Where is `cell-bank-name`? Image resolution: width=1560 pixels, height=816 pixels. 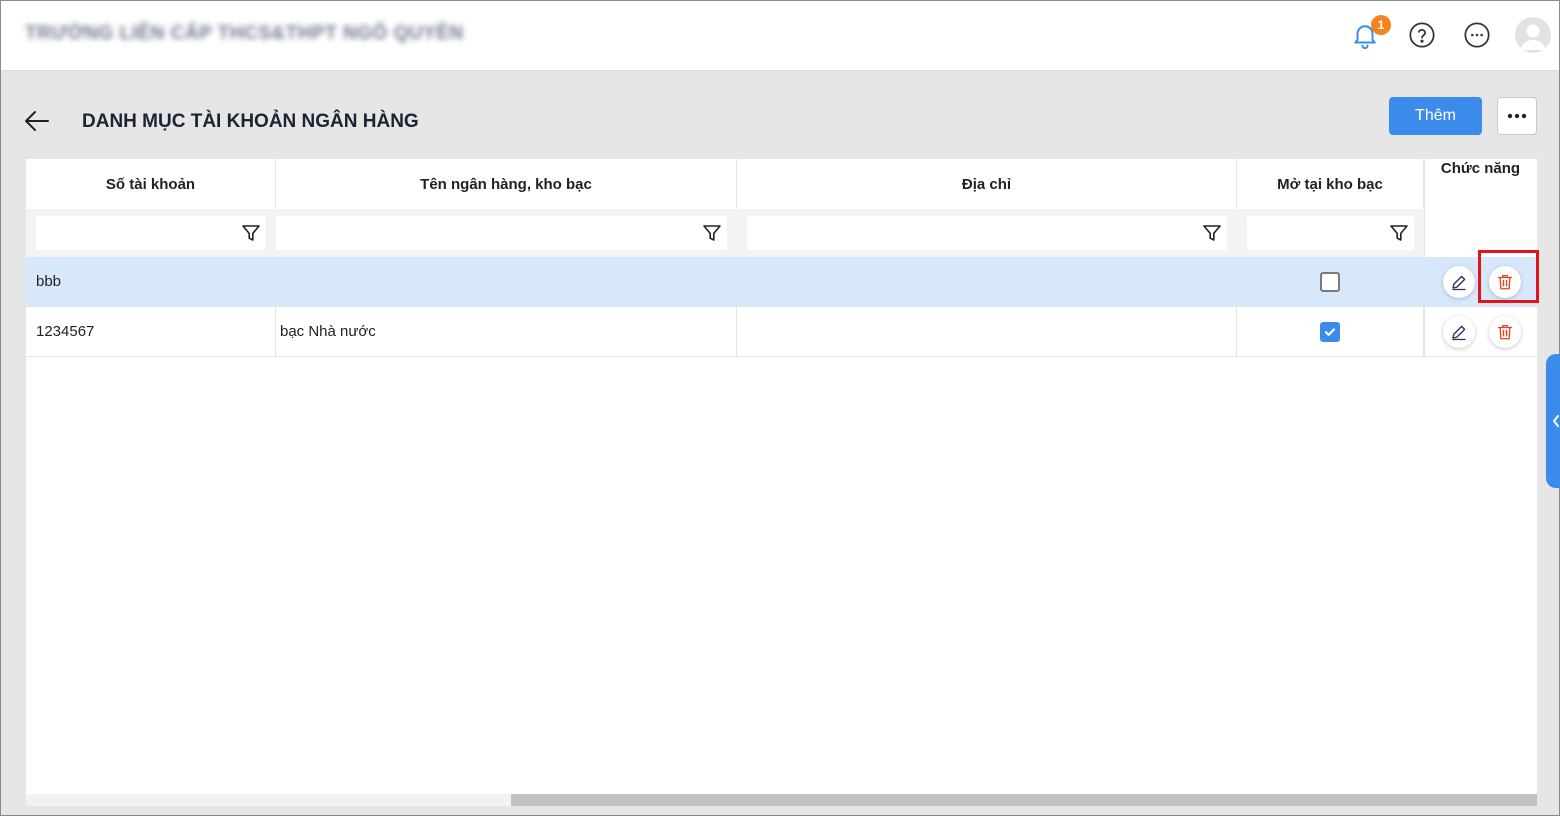
cell-bank-name is located at coordinates (506, 281).